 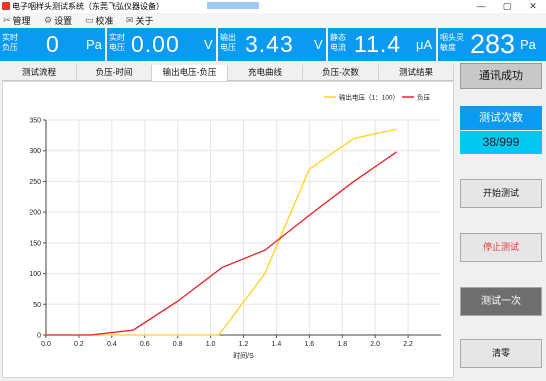 What do you see at coordinates (528, 44) in the screenshot?
I see `sensitivity-unit: Pa` at bounding box center [528, 44].